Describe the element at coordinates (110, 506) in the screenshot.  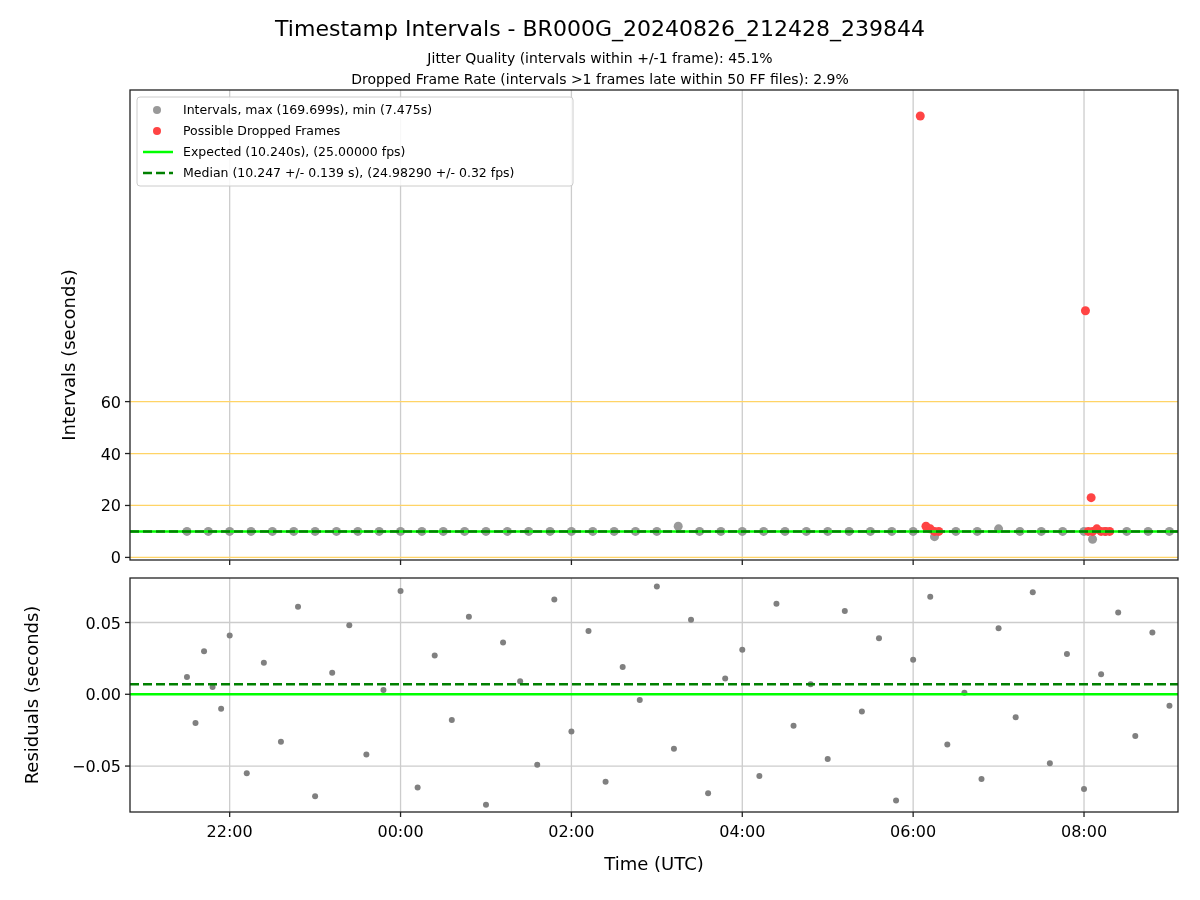
I see `tick-label: 20` at that location.